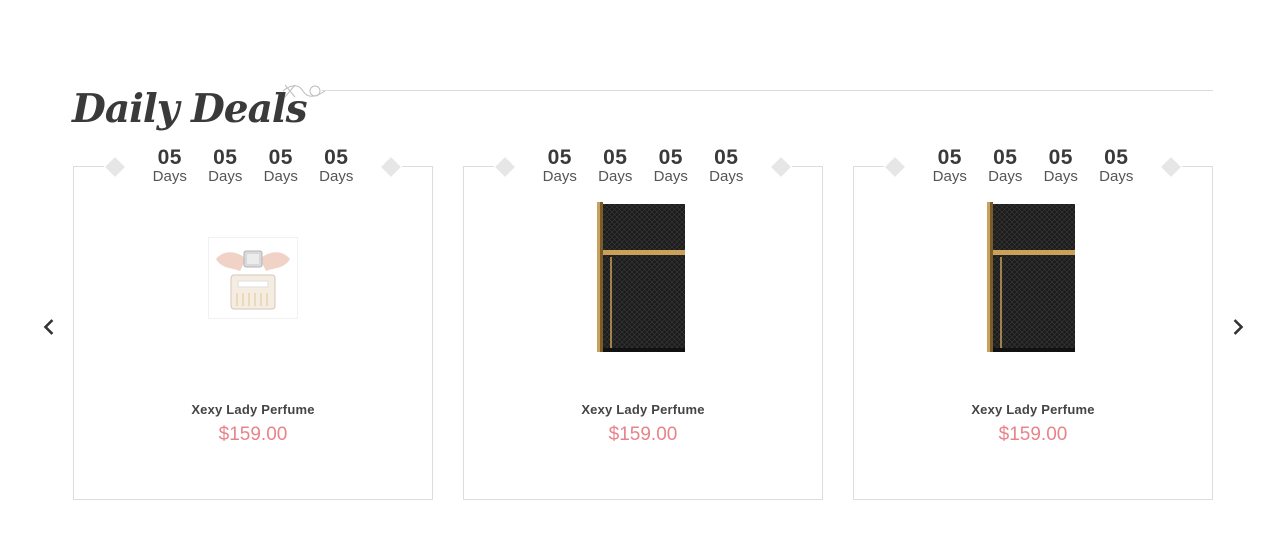 This screenshot has width=1283, height=537. I want to click on chevron-left-icon, so click(48, 327).